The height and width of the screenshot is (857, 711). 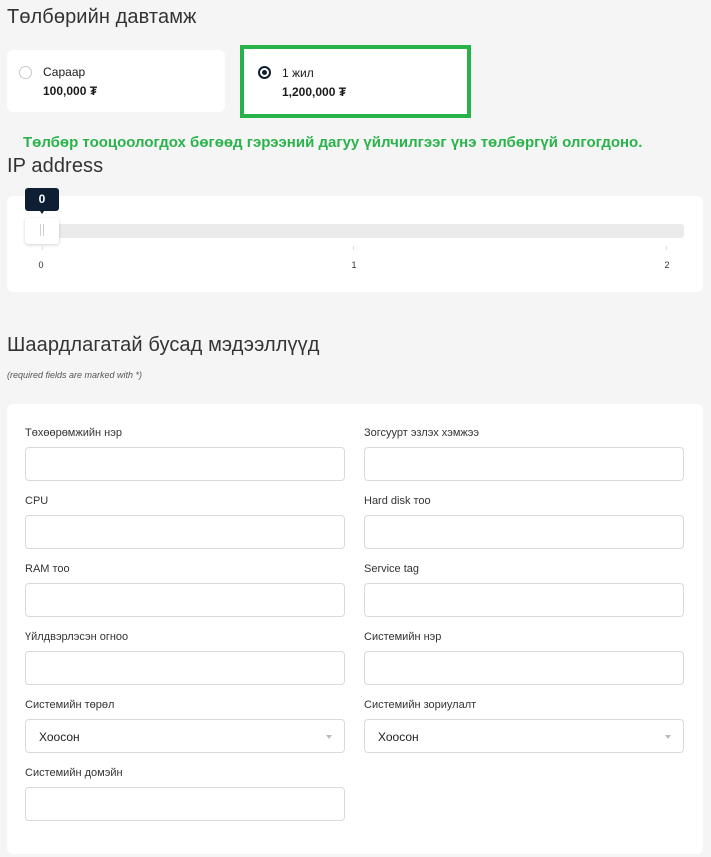 What do you see at coordinates (47, 569) in the screenshot?
I see `ram-count-label: RAM тоо` at bounding box center [47, 569].